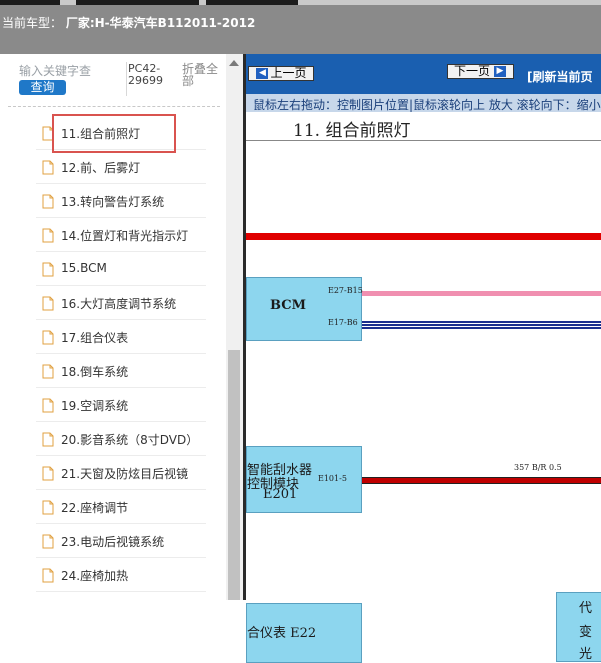 The height and width of the screenshot is (663, 601). Describe the element at coordinates (125, 236) in the screenshot. I see `tree-item-label: 14.位置灯和背光指示灯` at that location.